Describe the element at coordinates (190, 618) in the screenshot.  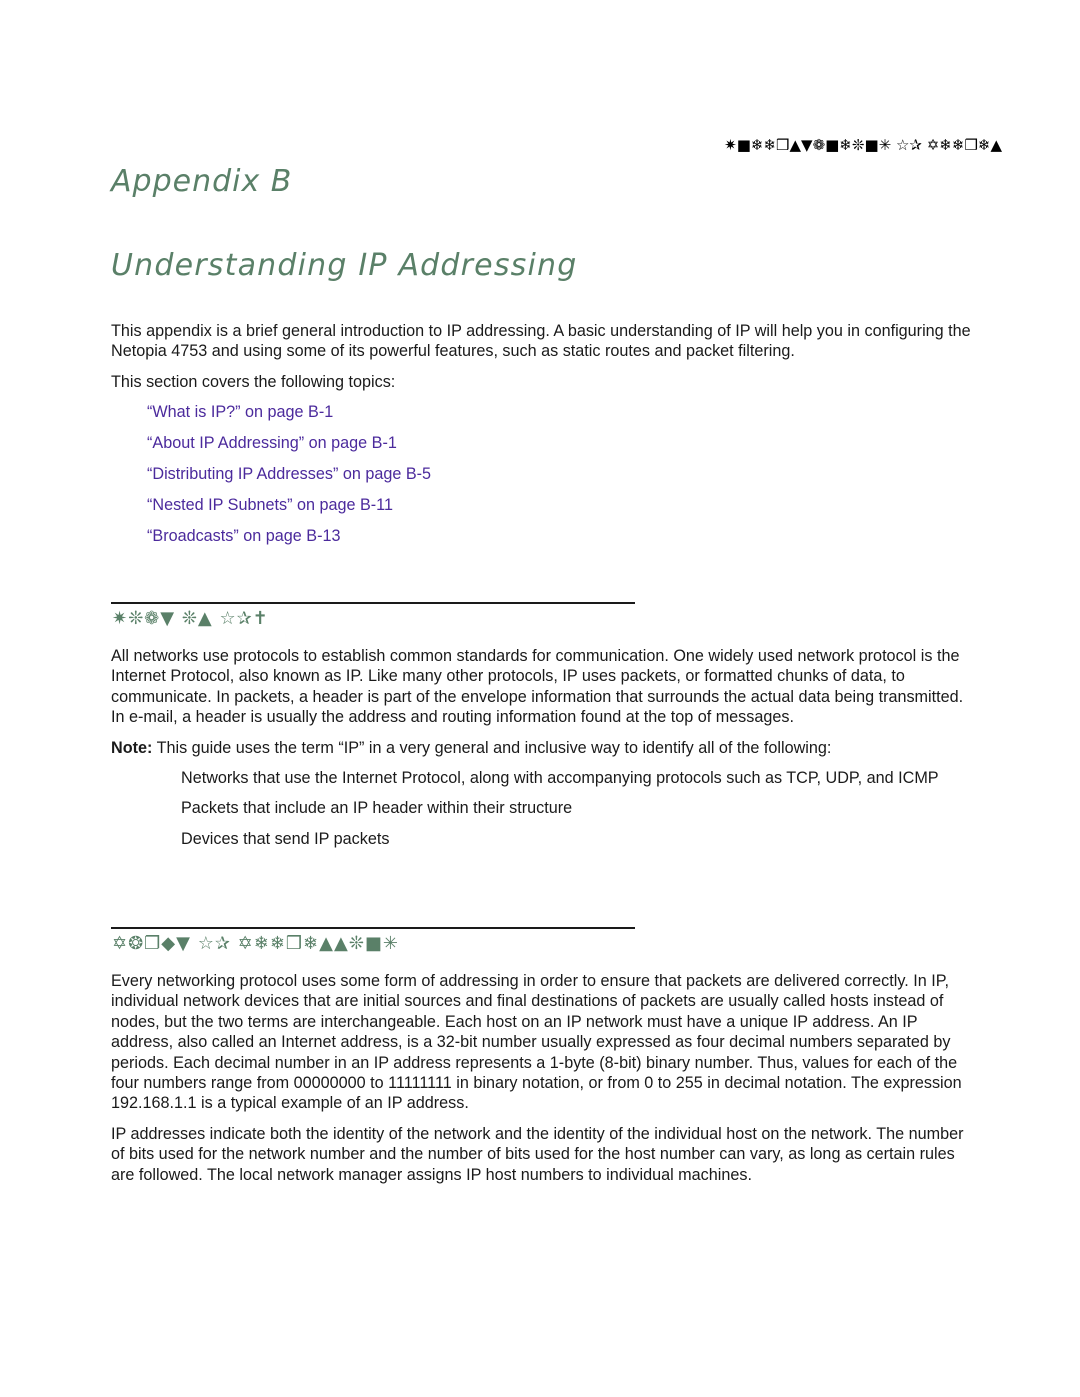
I see `section-heading-what-is-ip: ✷❊❁▼ ❊▲ ☆✰✝` at that location.